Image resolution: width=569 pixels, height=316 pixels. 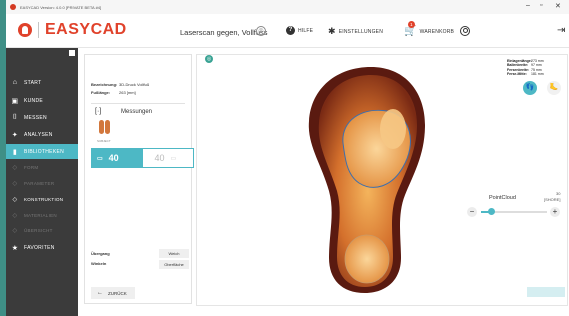 I want to click on minimize-button: –, so click(x=528, y=5).